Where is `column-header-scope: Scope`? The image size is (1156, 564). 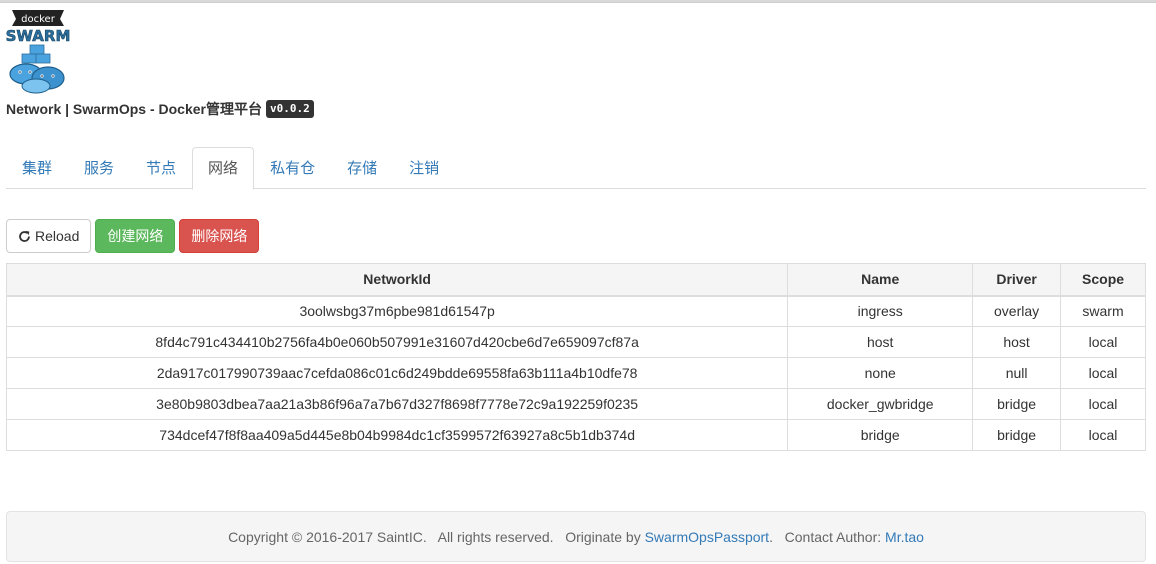 column-header-scope: Scope is located at coordinates (1103, 280).